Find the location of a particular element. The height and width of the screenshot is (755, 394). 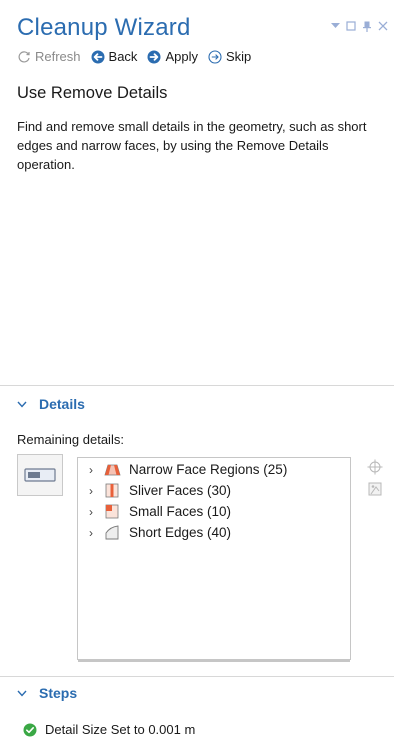

details-divider is located at coordinates (197, 385).